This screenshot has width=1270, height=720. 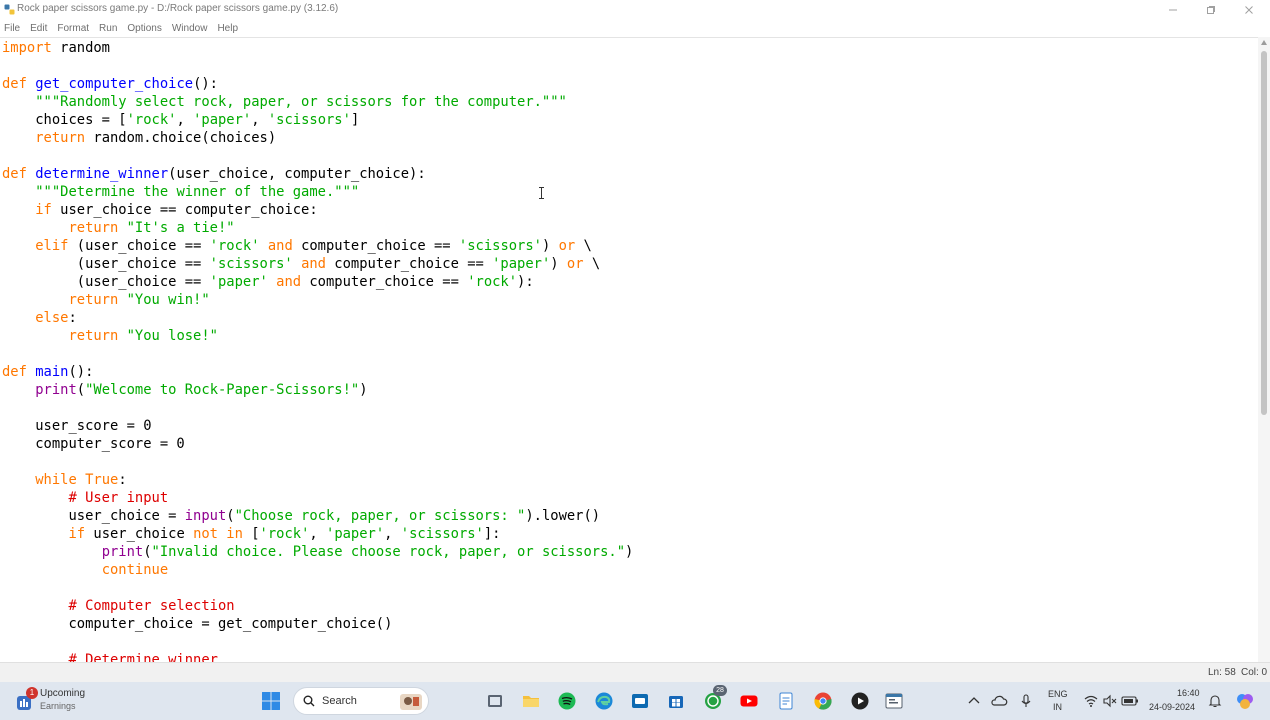 I want to click on windows-start-icon, so click(x=271, y=701).